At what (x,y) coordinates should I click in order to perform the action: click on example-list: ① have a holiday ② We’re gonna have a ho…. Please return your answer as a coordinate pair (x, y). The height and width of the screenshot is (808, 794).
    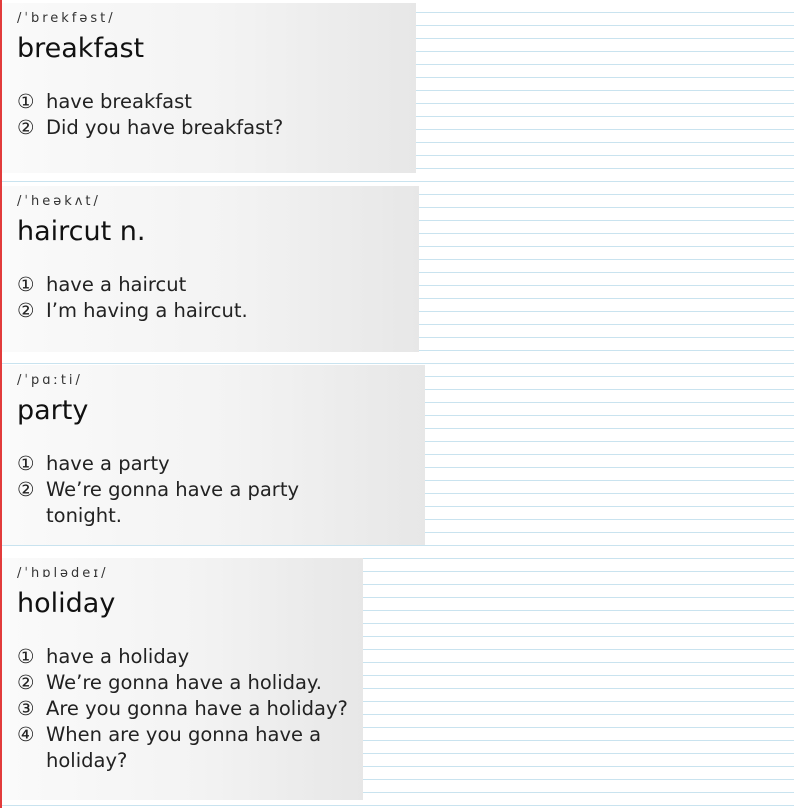
    Looking at the image, I should click on (187, 709).